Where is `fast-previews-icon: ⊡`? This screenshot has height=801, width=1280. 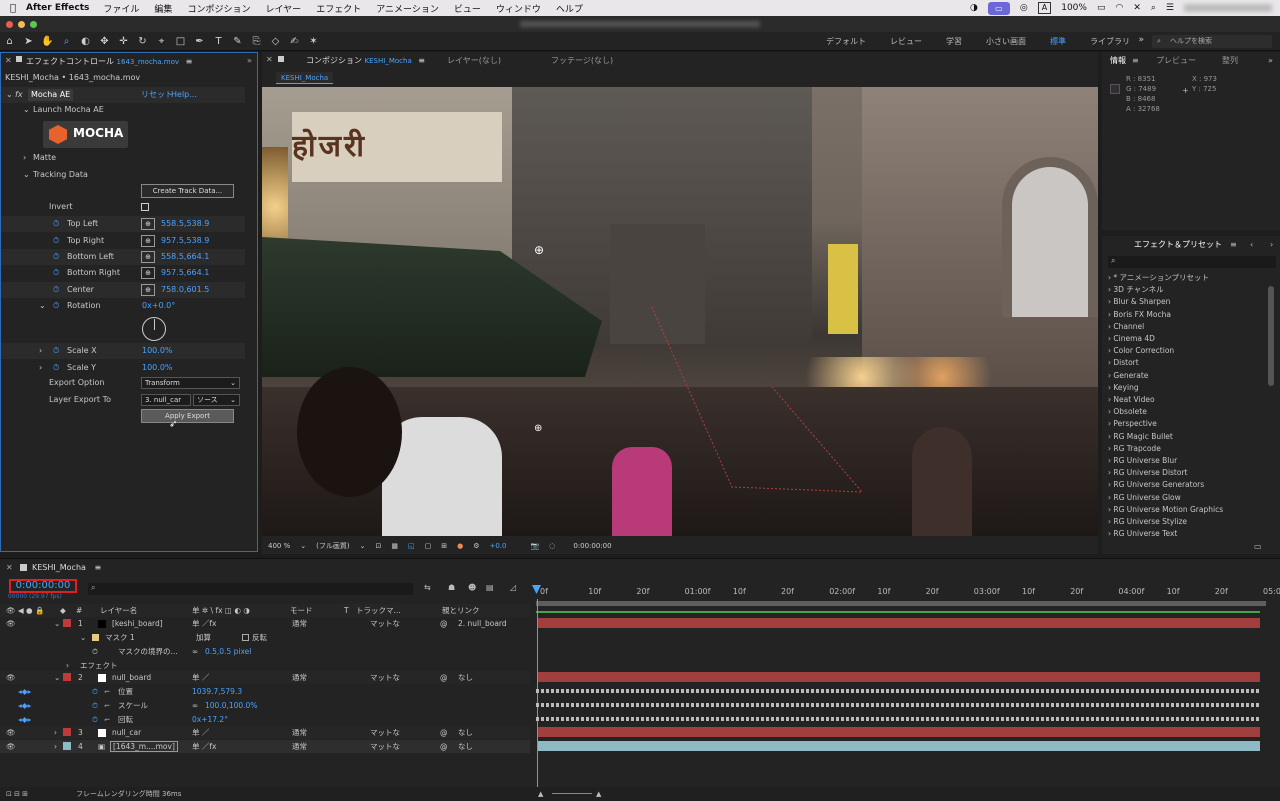 fast-previews-icon: ⊡ is located at coordinates (378, 546).